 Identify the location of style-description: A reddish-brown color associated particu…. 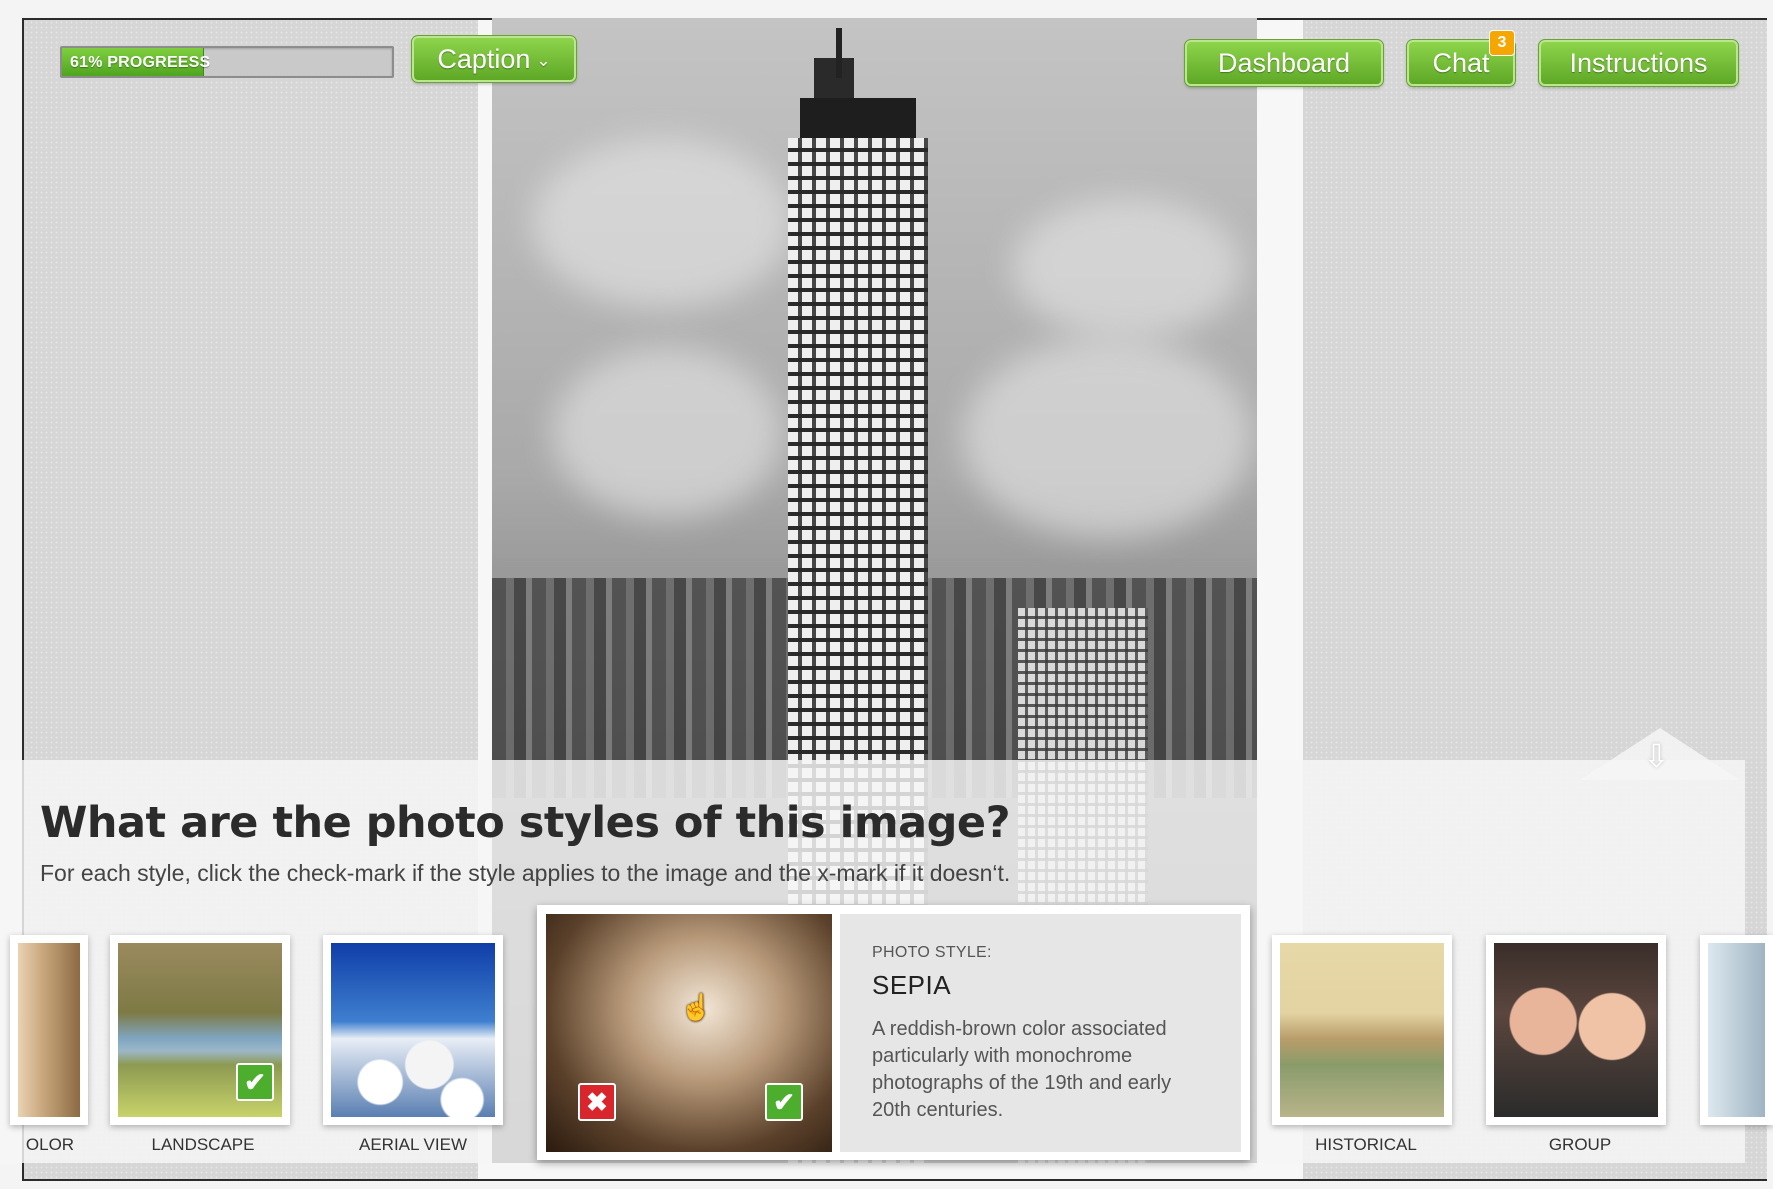
(1022, 1069).